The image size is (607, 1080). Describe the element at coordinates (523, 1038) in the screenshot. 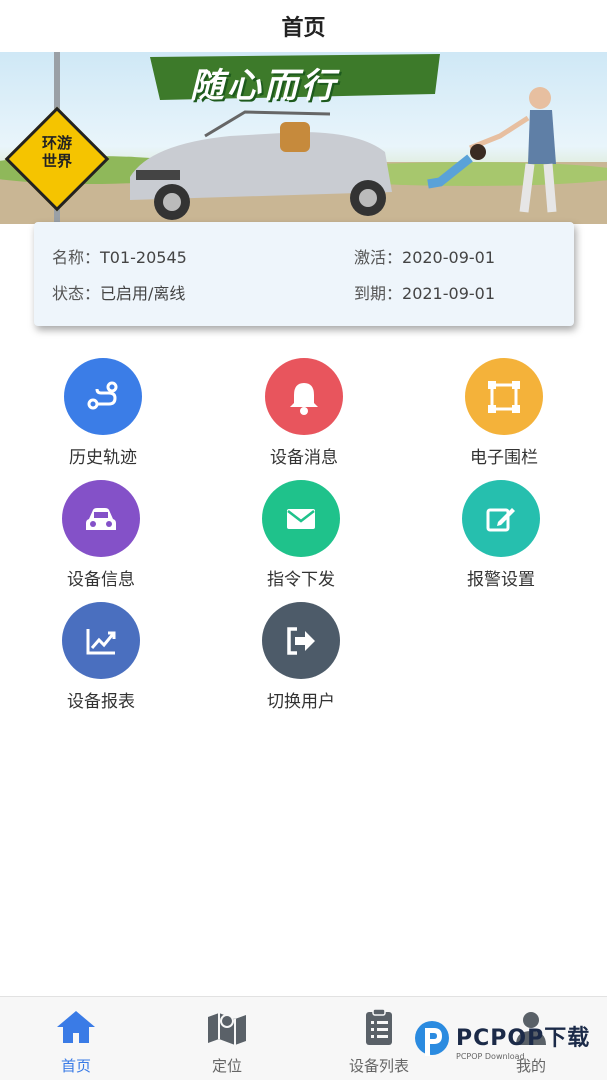

I see `watermark-brand: PCPOP下载` at that location.